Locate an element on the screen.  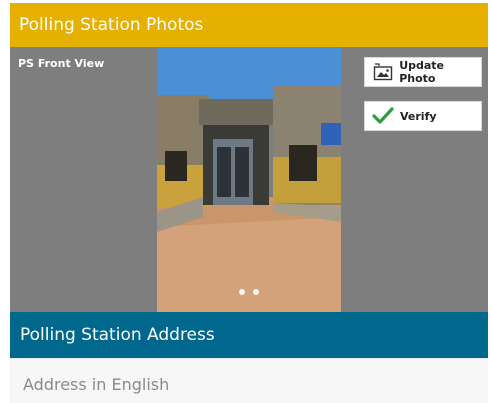
image-edit-icon is located at coordinates (382, 72).